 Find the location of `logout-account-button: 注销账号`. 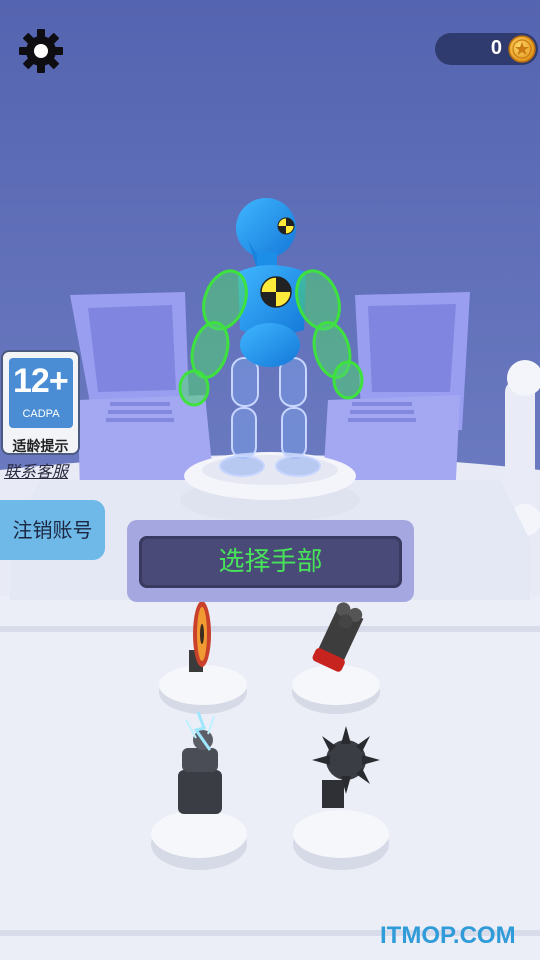

logout-account-button: 注销账号 is located at coordinates (52, 530).